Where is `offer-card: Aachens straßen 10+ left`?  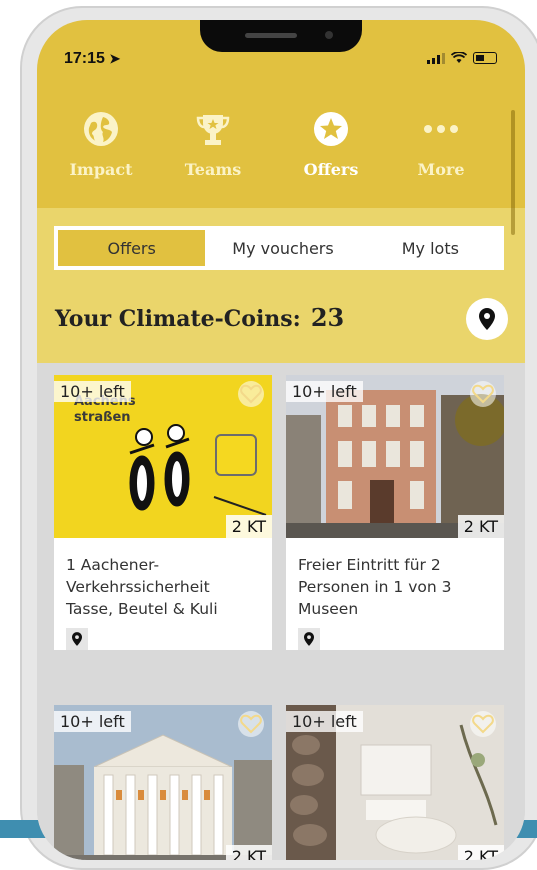 offer-card: Aachens straßen 10+ left is located at coordinates (163, 512).